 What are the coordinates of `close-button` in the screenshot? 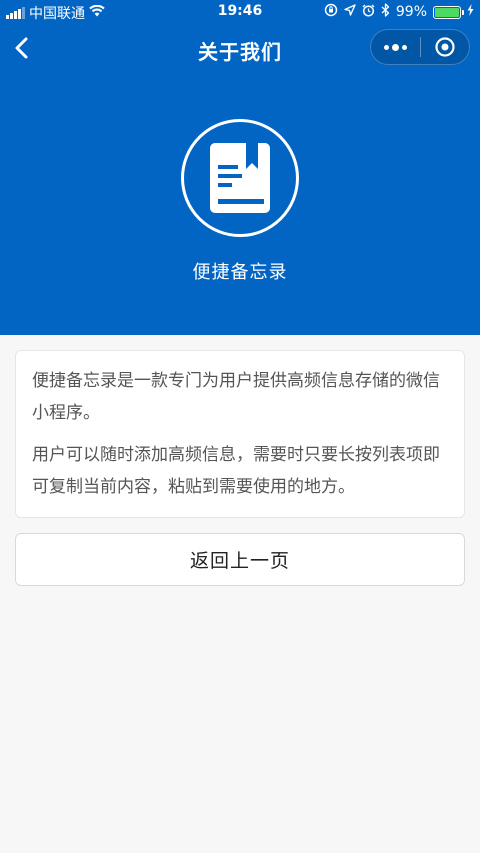 It's located at (445, 47).